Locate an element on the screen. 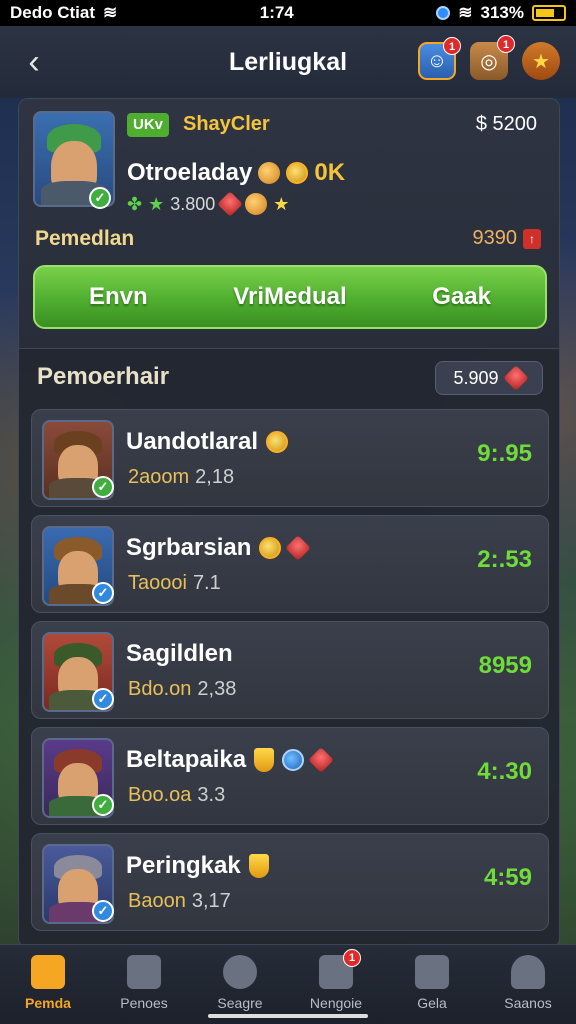  player-tag: ShayCler is located at coordinates (226, 124).